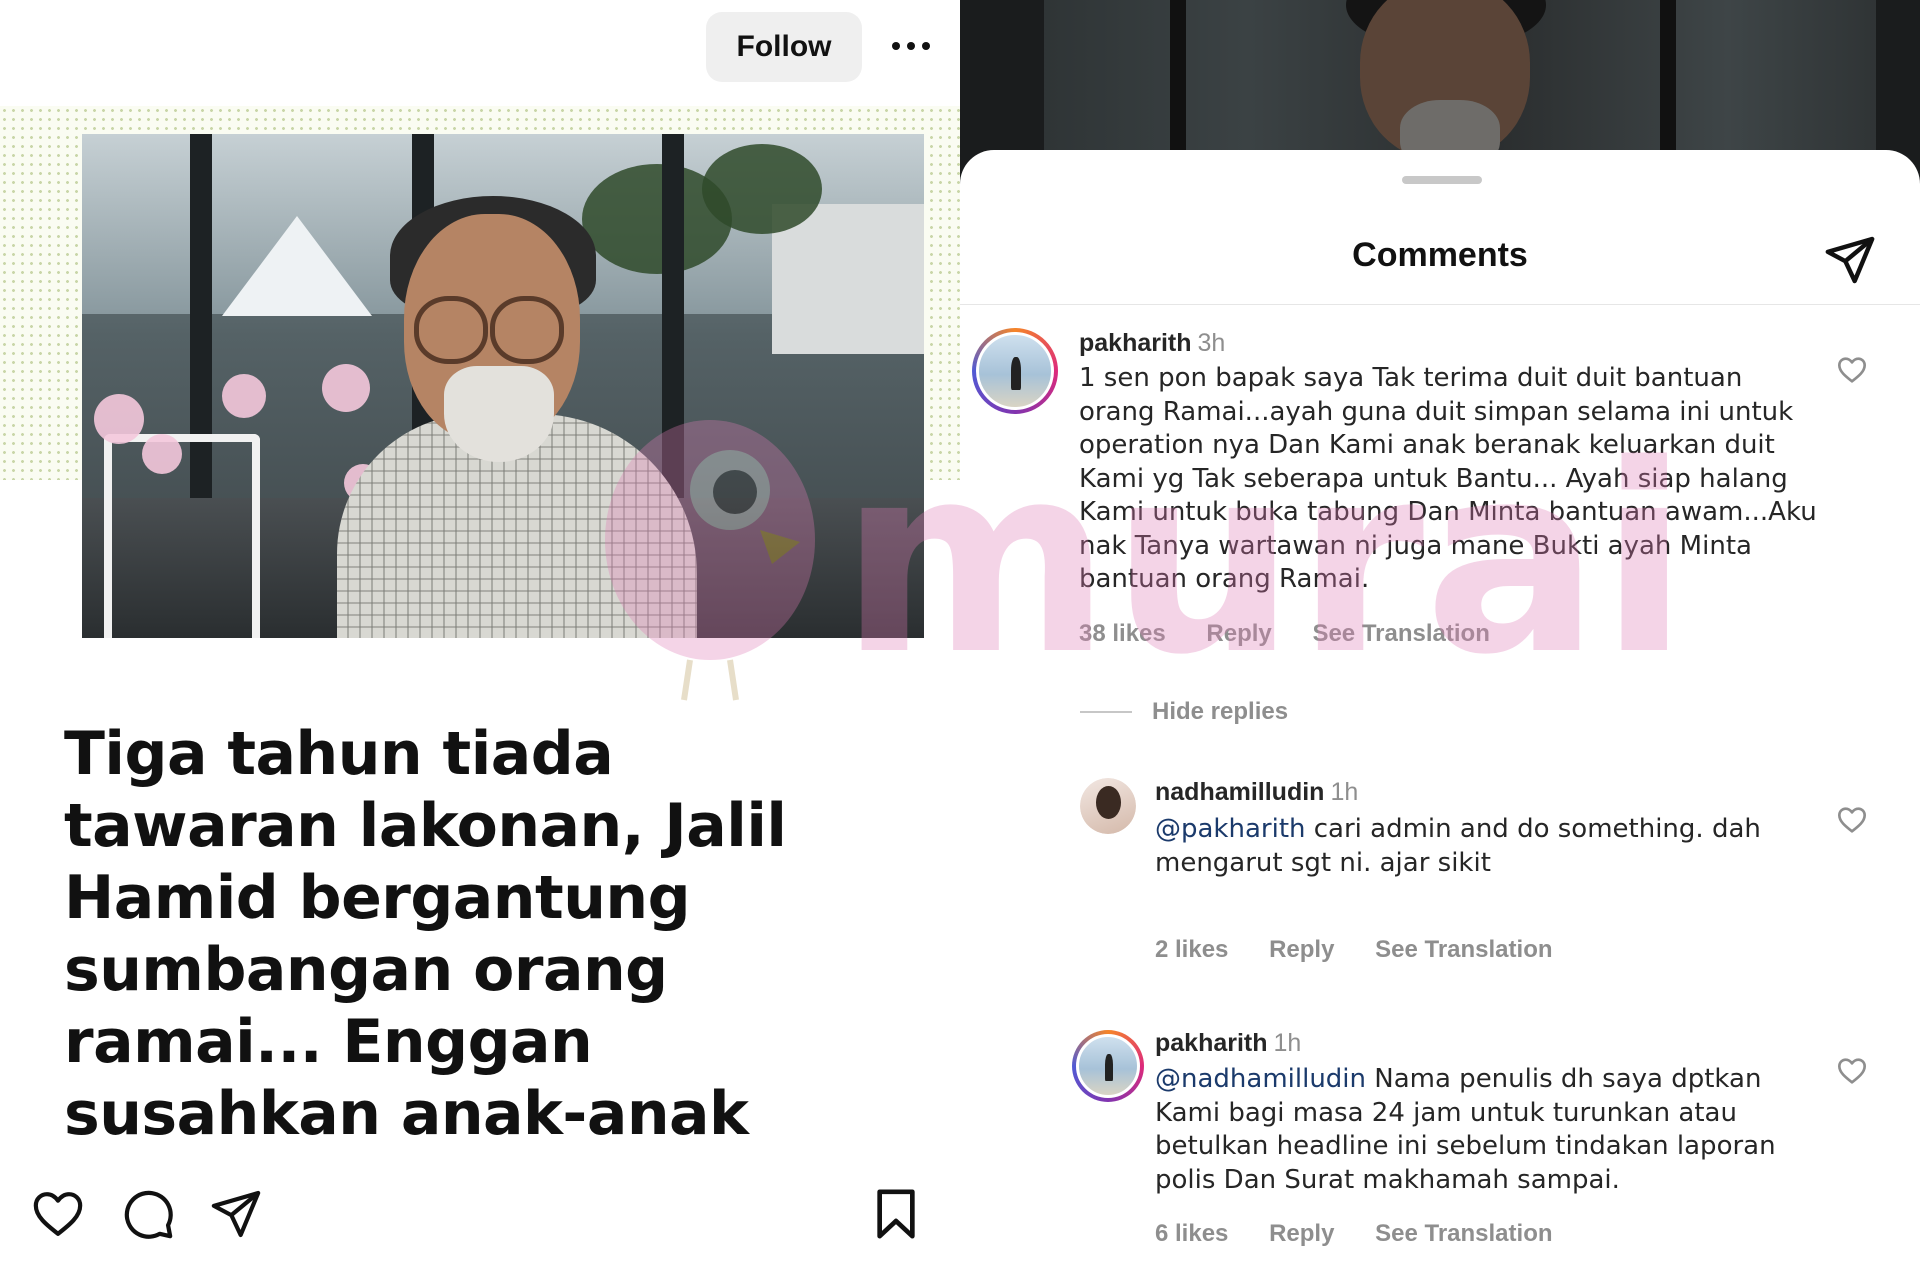 The image size is (1920, 1280). I want to click on comment-likes: 2 likes, so click(1191, 949).